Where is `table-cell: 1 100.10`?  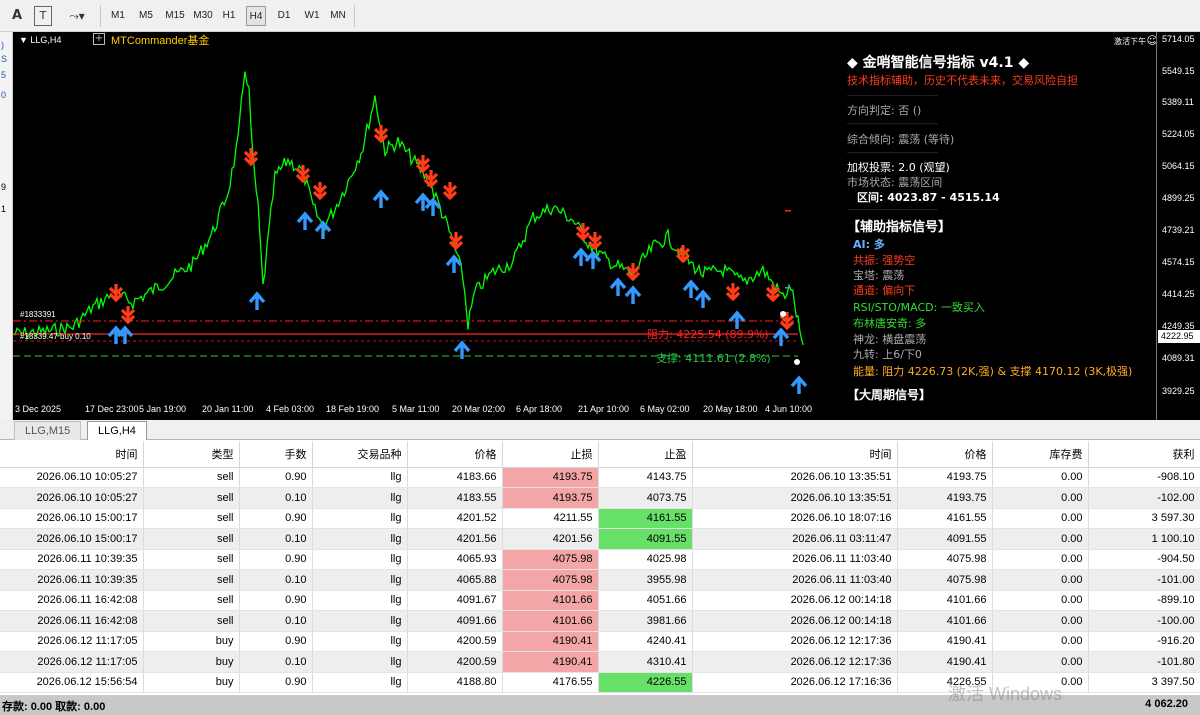 table-cell: 1 100.10 is located at coordinates (1144, 539).